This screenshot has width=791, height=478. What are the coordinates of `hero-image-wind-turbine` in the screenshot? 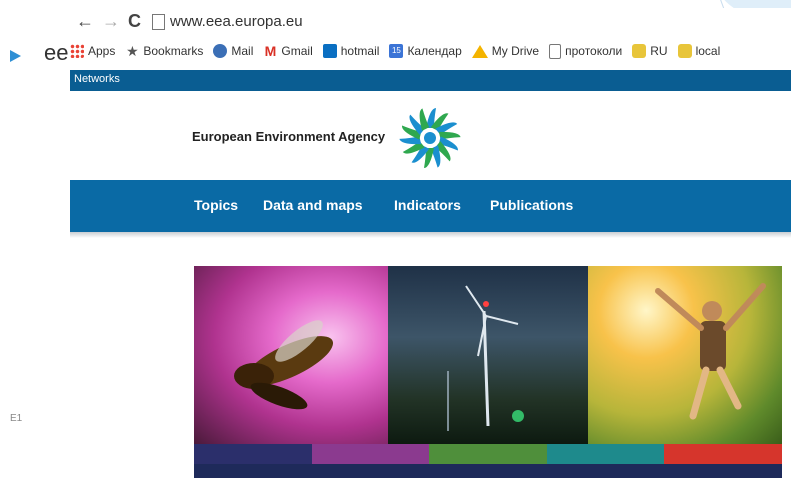 It's located at (488, 355).